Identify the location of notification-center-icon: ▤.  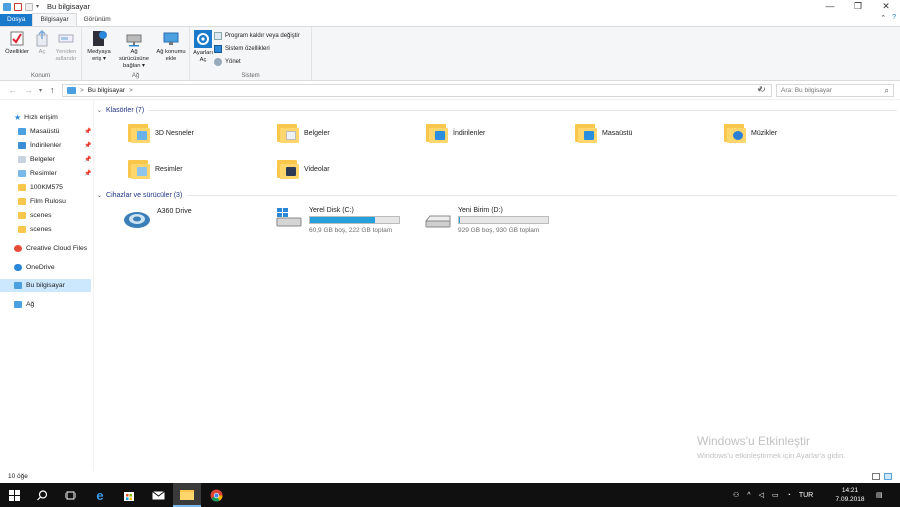
(879, 495).